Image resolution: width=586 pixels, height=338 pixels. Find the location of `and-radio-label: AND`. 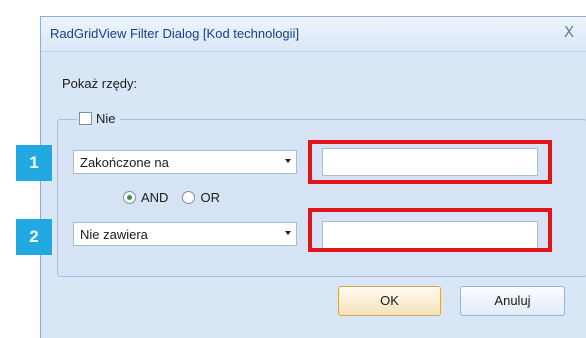

and-radio-label: AND is located at coordinates (155, 197).